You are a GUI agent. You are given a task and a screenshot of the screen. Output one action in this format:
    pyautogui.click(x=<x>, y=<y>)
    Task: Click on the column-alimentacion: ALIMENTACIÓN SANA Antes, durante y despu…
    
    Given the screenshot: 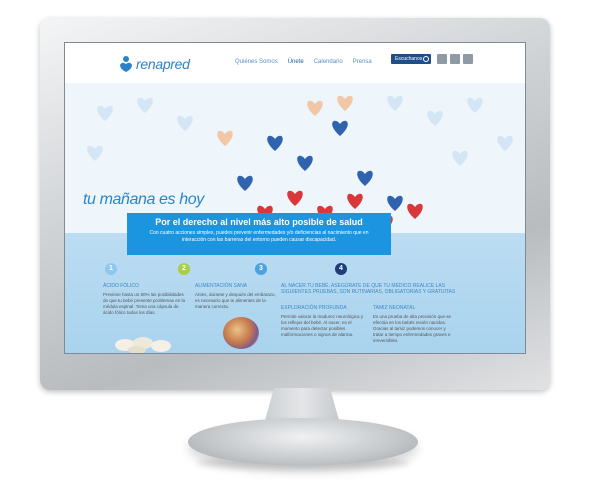 What is the action you would take?
    pyautogui.click(x=238, y=296)
    